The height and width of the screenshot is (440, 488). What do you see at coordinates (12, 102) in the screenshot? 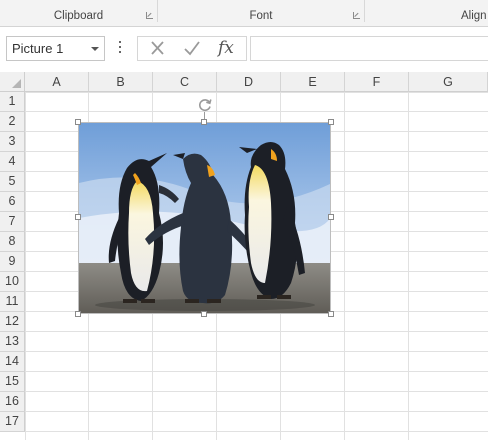
I see `row-header-1: 1` at bounding box center [12, 102].